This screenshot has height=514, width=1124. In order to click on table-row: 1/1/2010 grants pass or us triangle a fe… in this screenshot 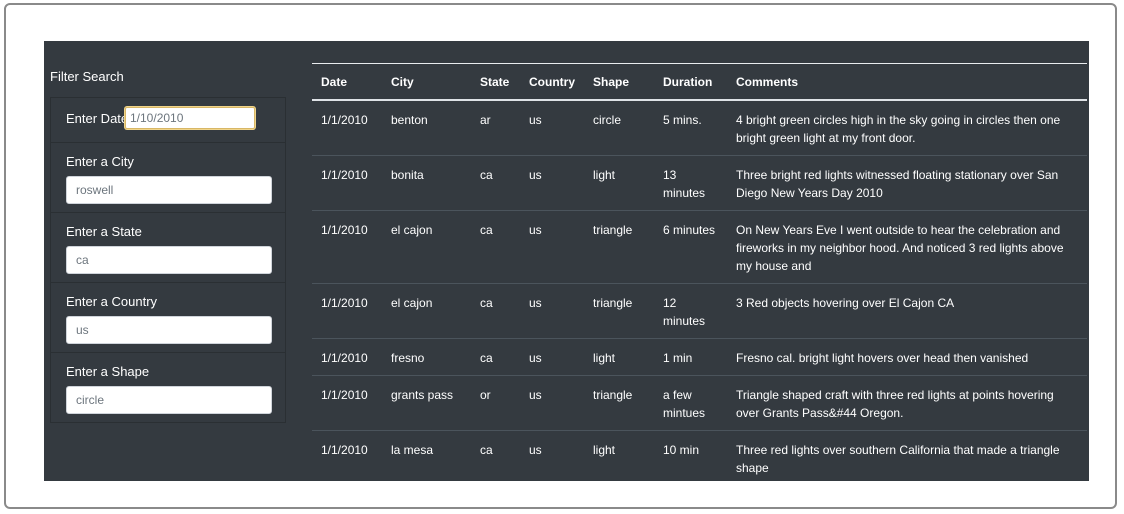, I will do `click(699, 403)`.